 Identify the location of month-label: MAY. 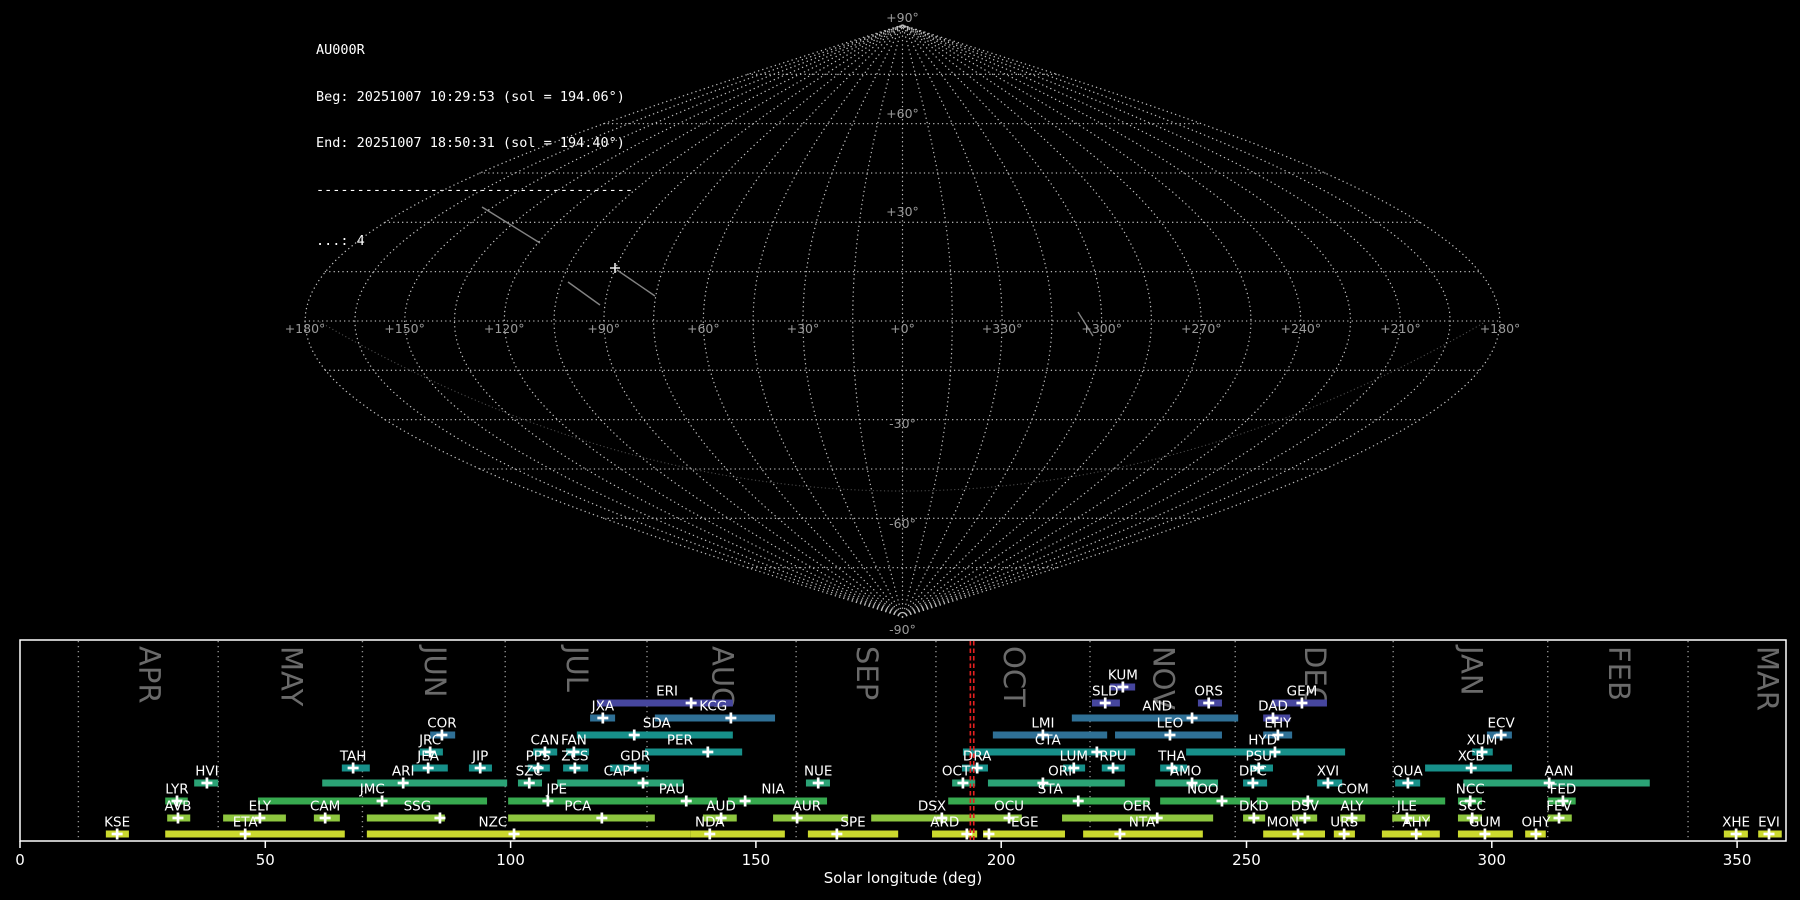
(291, 676).